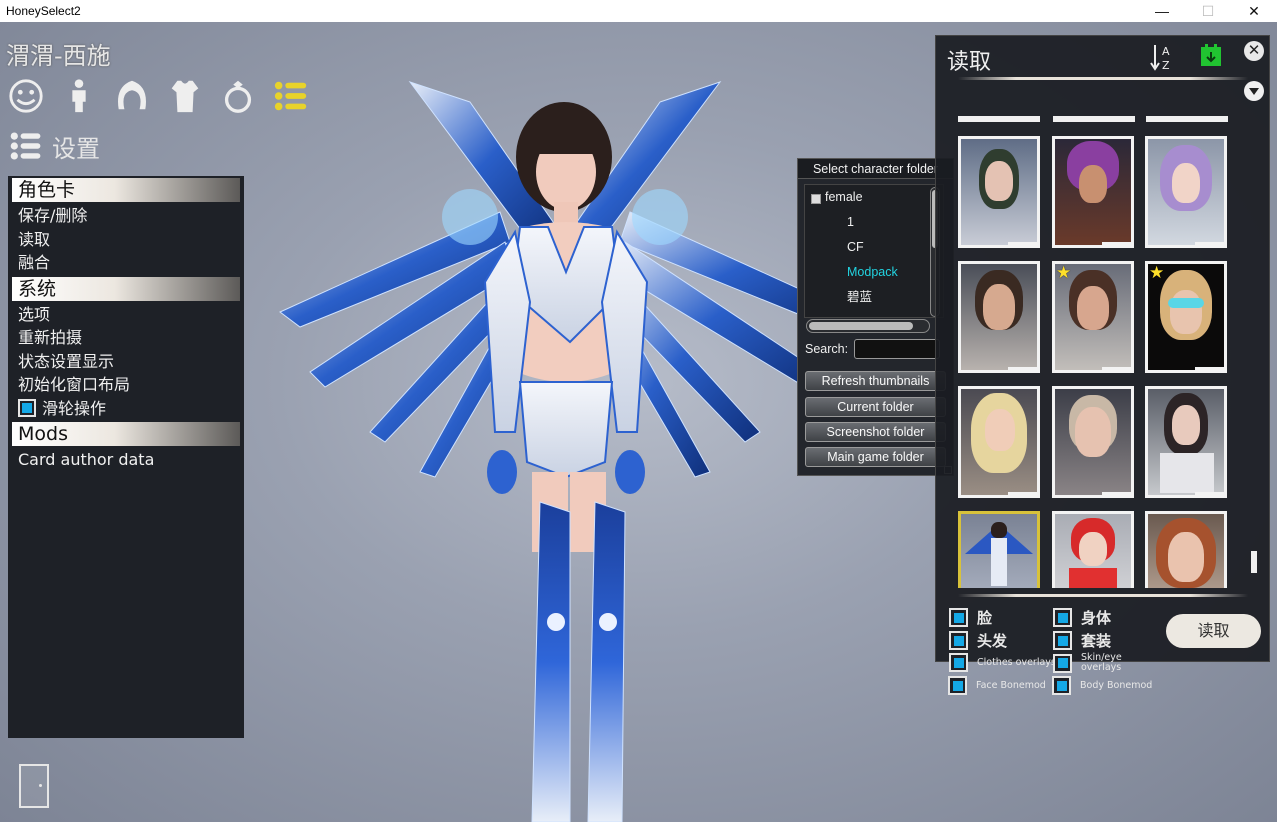  What do you see at coordinates (897, 349) in the screenshot?
I see `folder-search-input` at bounding box center [897, 349].